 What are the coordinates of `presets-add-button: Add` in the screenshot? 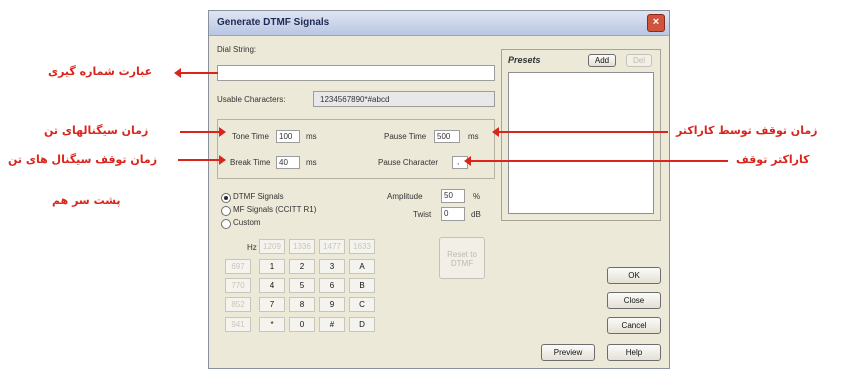 It's located at (602, 60).